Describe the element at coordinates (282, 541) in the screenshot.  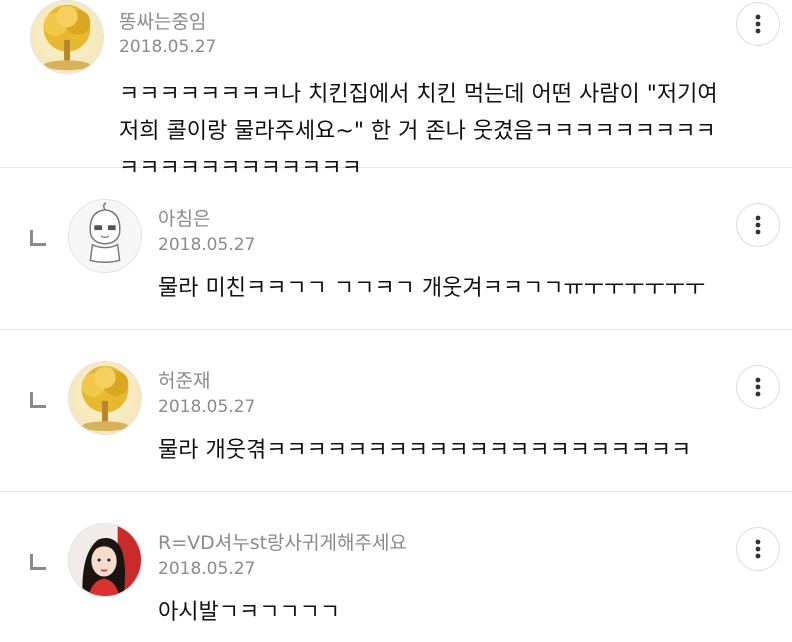
I see `comment-username: R=VD셔누st랑사귀게해주세요` at that location.